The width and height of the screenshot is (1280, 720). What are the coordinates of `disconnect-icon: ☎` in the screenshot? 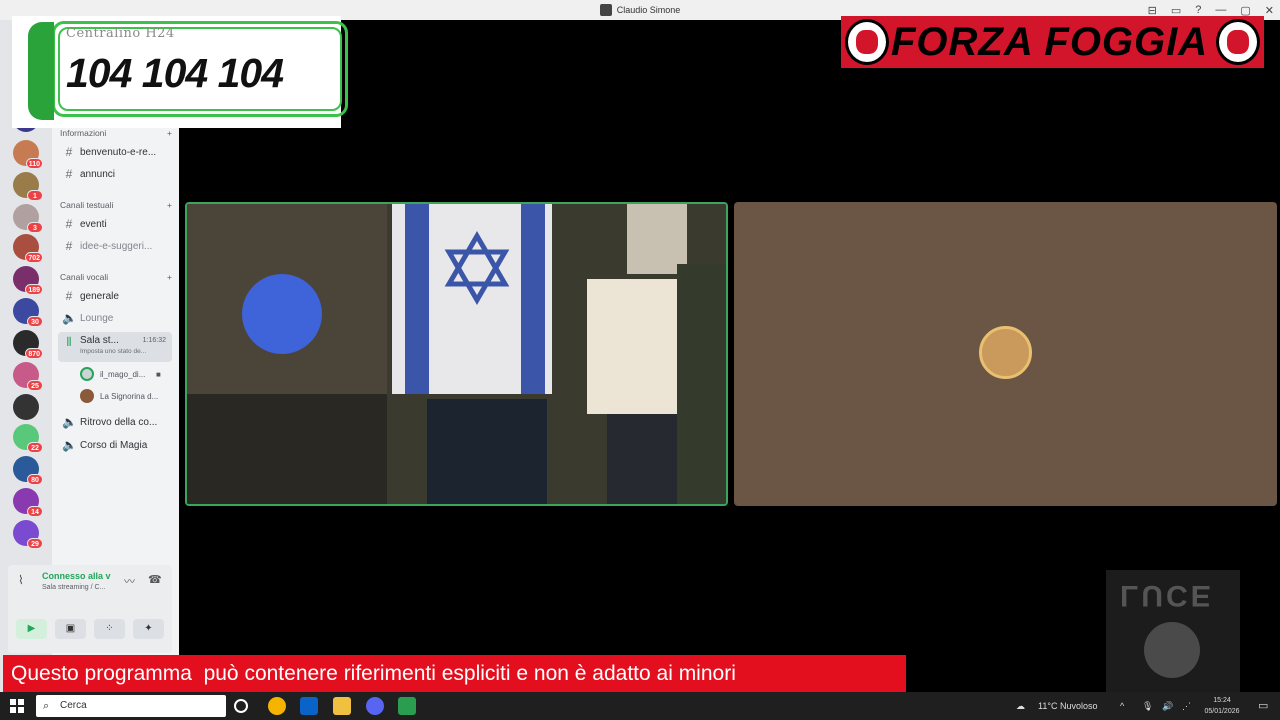 It's located at (155, 579).